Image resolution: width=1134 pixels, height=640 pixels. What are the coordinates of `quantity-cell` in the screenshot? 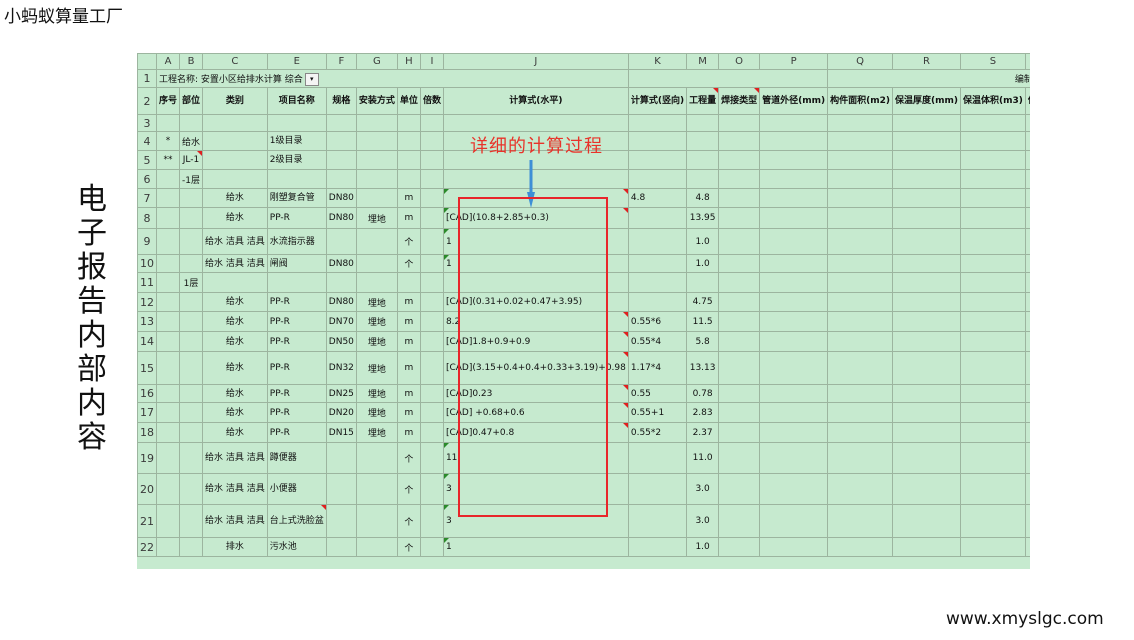 It's located at (703, 123).